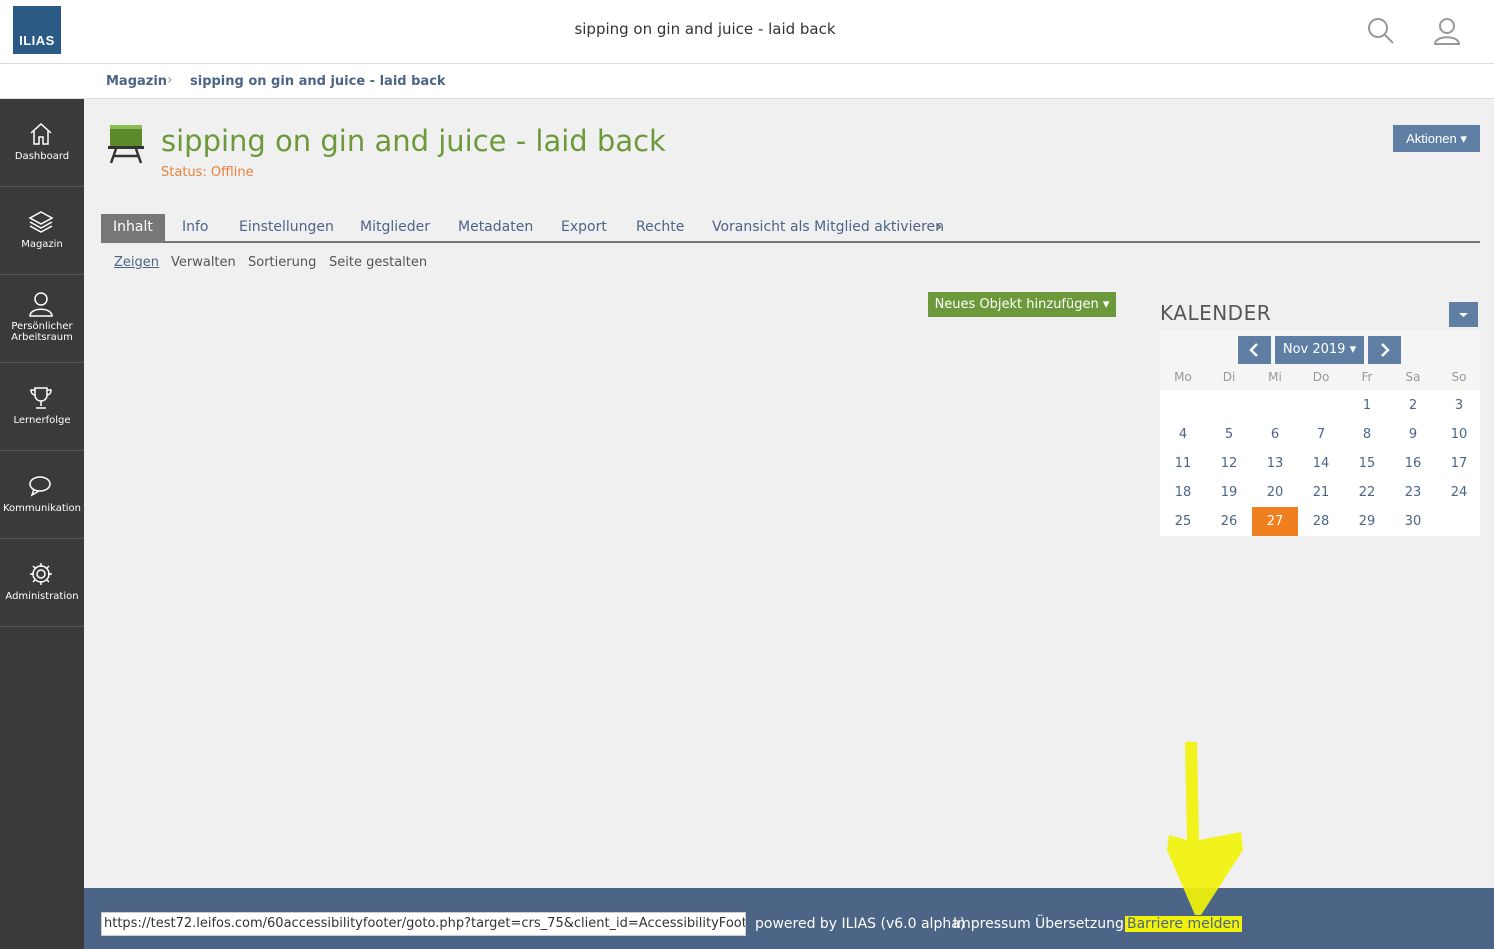 Image resolution: width=1494 pixels, height=949 pixels. I want to click on uebersetzung-link: Übersetzung, so click(1079, 924).